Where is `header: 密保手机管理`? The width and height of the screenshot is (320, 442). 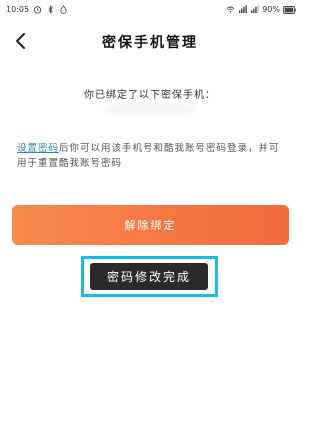
header: 密保手机管理 is located at coordinates (150, 42).